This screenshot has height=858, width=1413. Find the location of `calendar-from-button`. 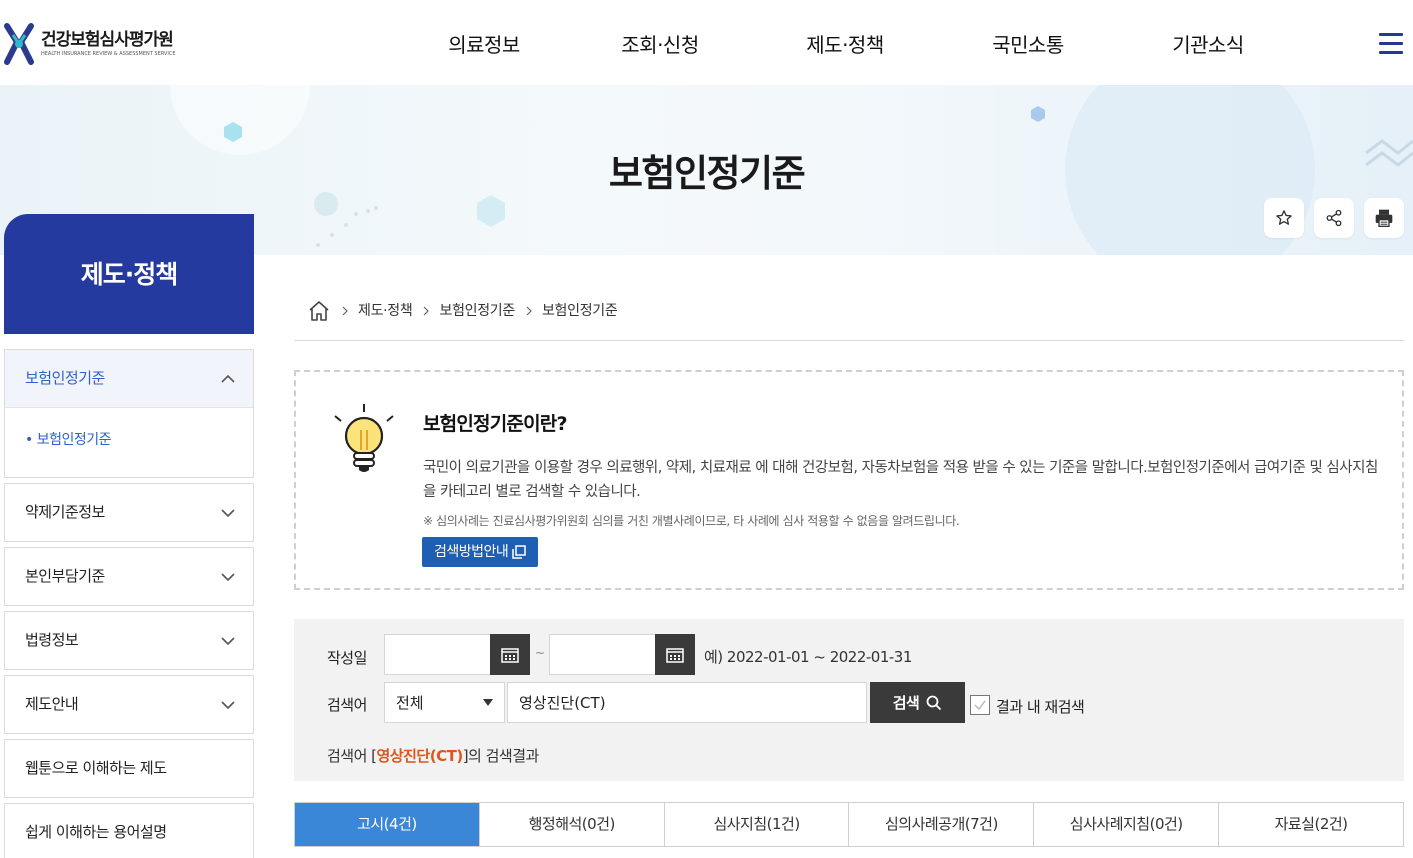

calendar-from-button is located at coordinates (510, 654).